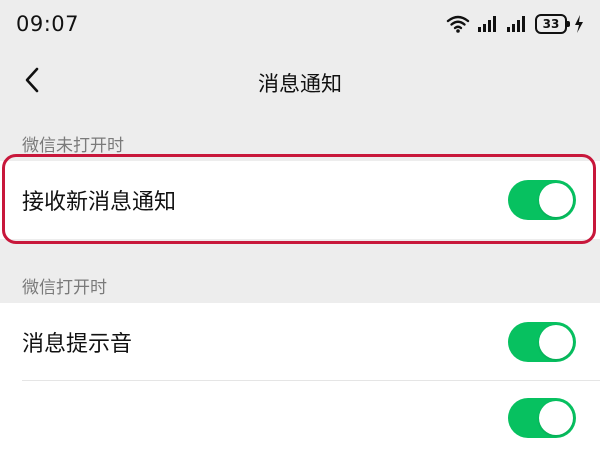 The height and width of the screenshot is (459, 600). What do you see at coordinates (458, 24) in the screenshot?
I see `wifi-icon` at bounding box center [458, 24].